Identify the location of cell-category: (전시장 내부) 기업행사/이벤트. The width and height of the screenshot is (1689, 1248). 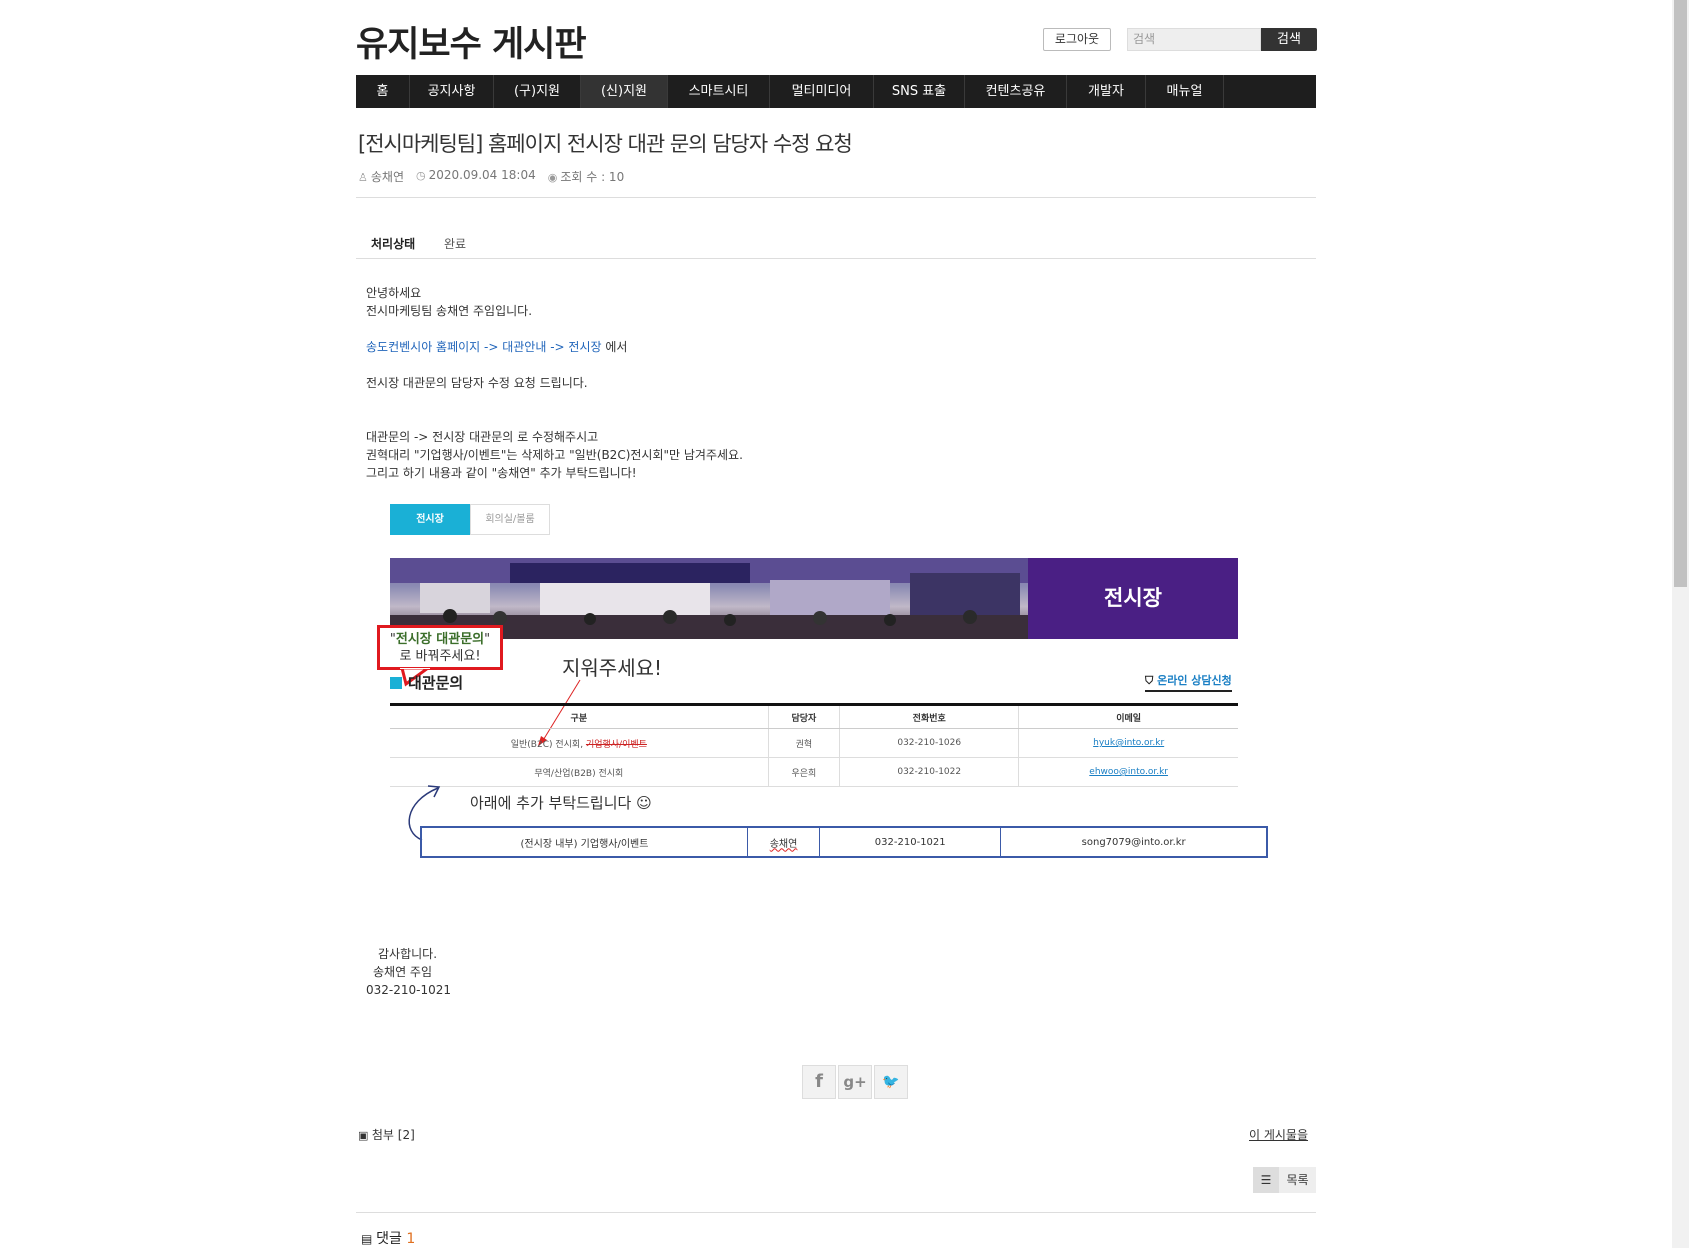
(584, 844).